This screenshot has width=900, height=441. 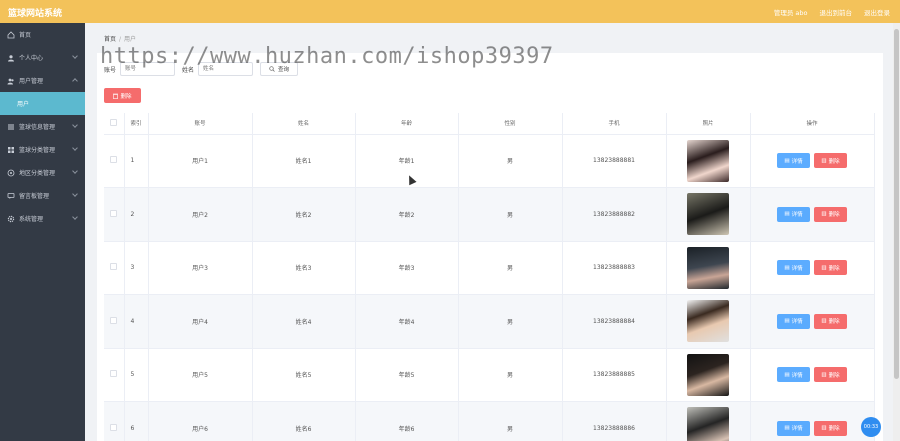 I want to click on breadcrumb: 首页 / 用户, so click(x=120, y=38).